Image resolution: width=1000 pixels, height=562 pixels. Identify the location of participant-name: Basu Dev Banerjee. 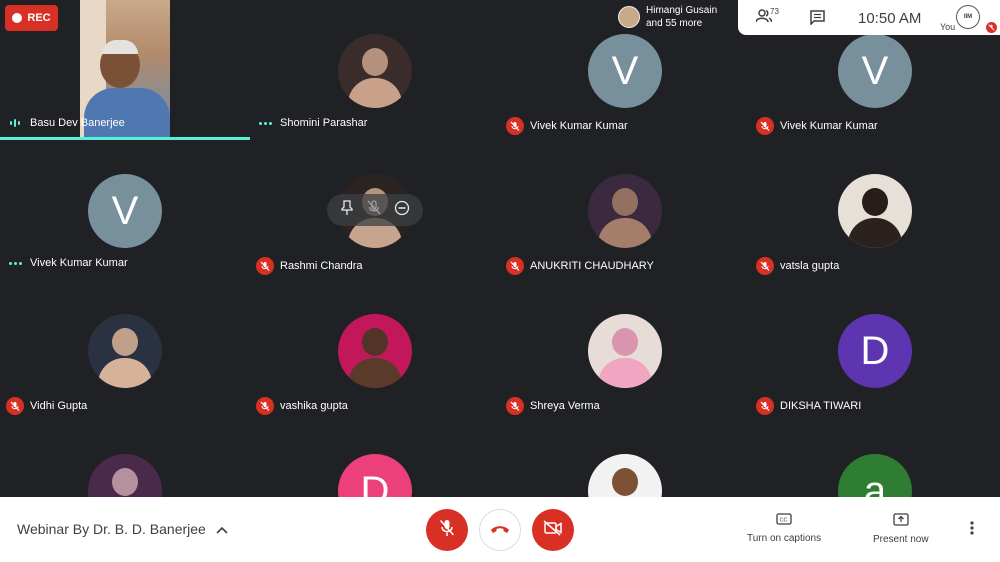
(77, 123).